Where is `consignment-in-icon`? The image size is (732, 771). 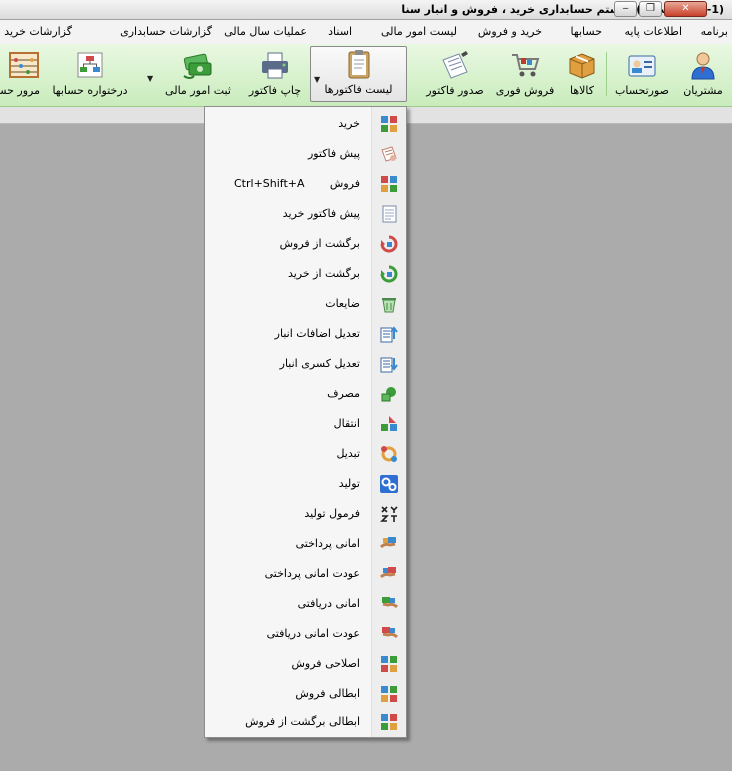 consignment-in-icon is located at coordinates (390, 603).